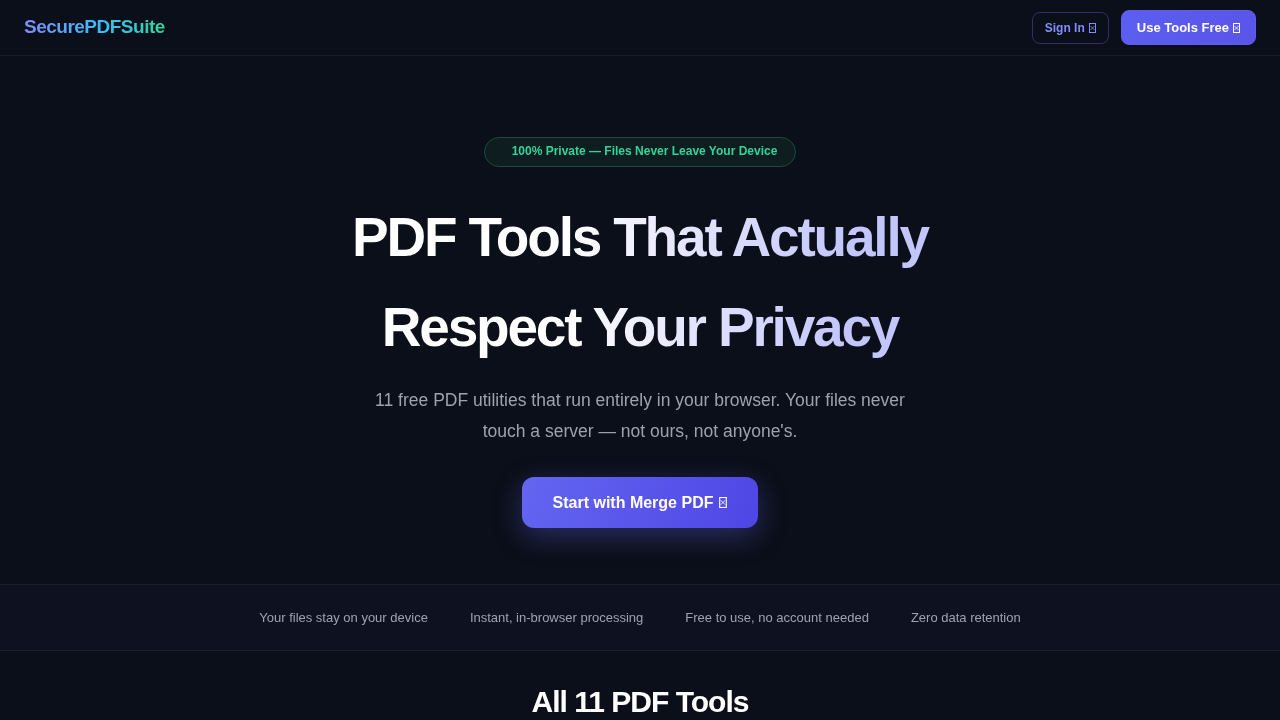 This screenshot has height=720, width=1280. I want to click on feature-text: Instant, in-browser processing, so click(556, 617).